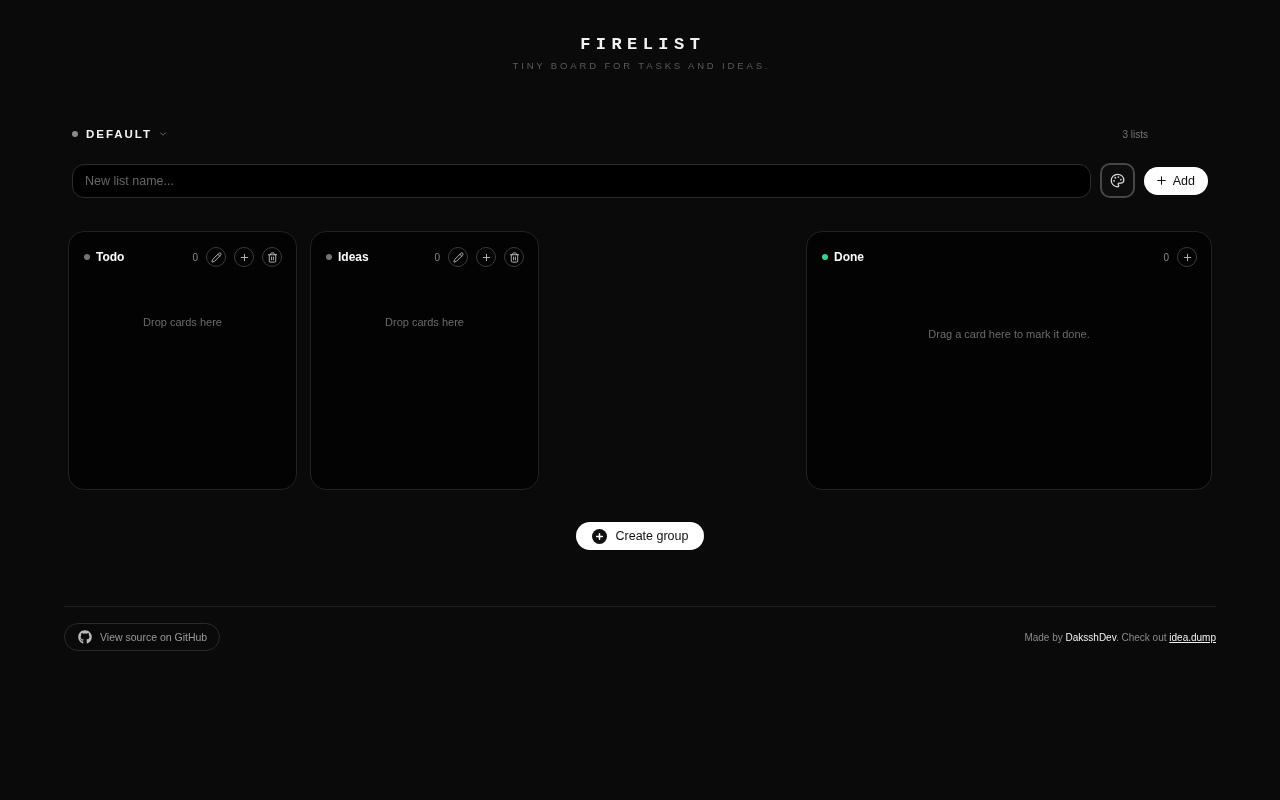  I want to click on plus-circle-icon, so click(599, 536).